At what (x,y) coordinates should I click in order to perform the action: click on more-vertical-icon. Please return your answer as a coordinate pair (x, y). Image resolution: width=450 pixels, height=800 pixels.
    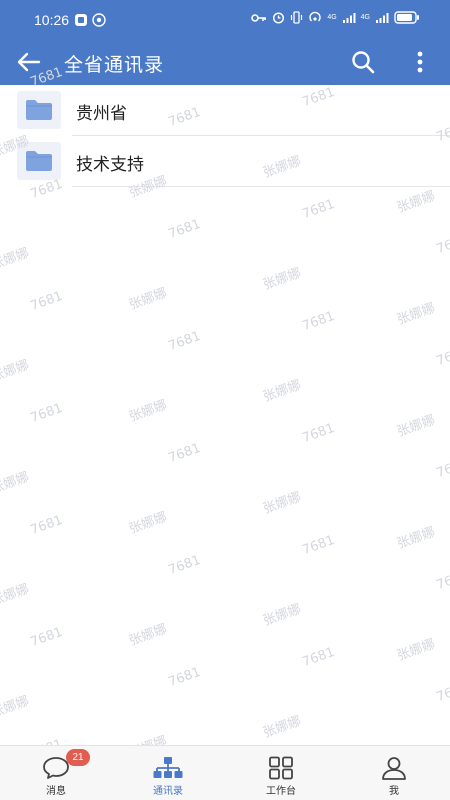
    Looking at the image, I should click on (420, 62).